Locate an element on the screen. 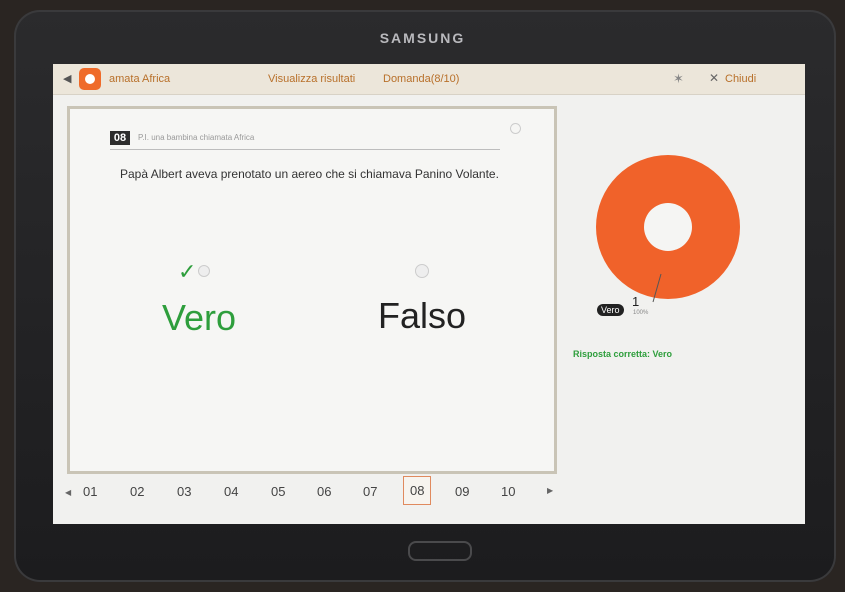 This screenshot has width=845, height=592. page-10: 10 is located at coordinates (508, 491).